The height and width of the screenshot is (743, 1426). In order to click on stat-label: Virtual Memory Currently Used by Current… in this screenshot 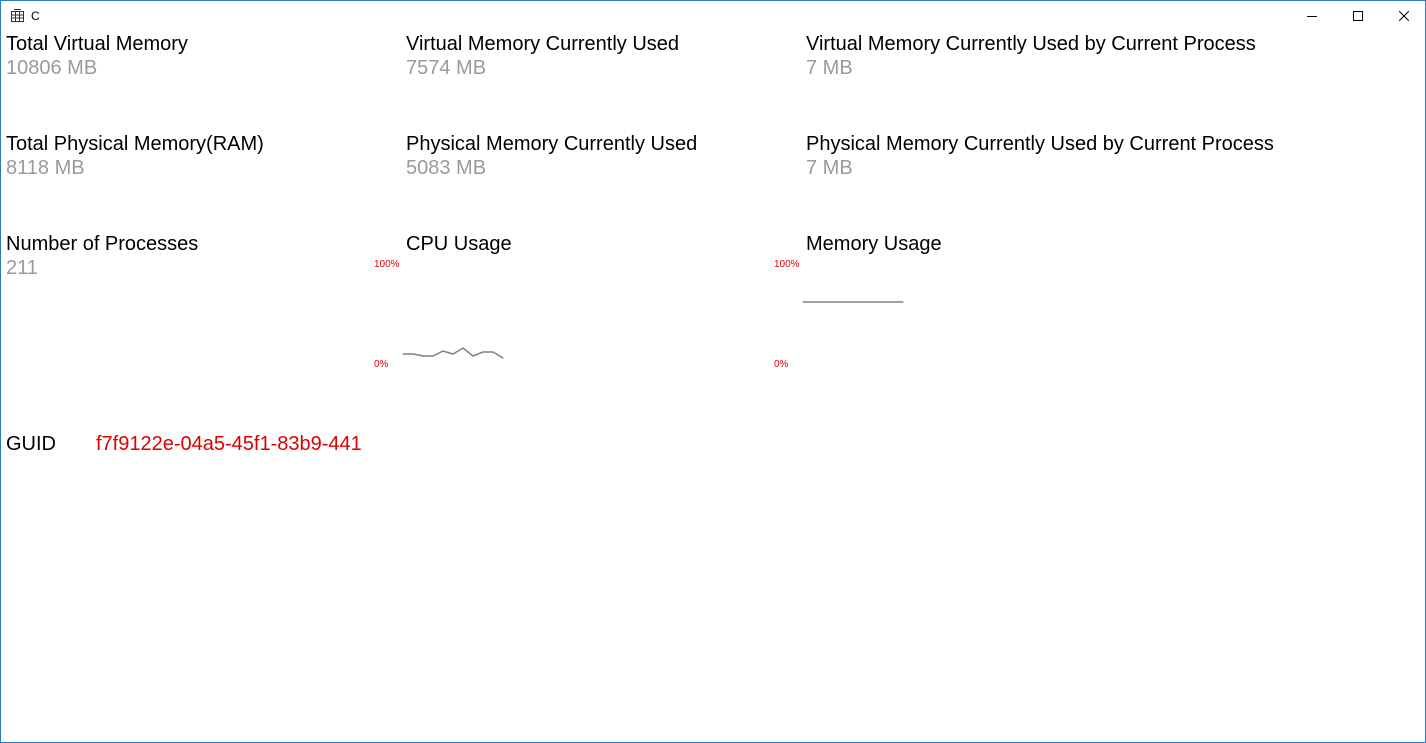, I will do `click(1031, 44)`.